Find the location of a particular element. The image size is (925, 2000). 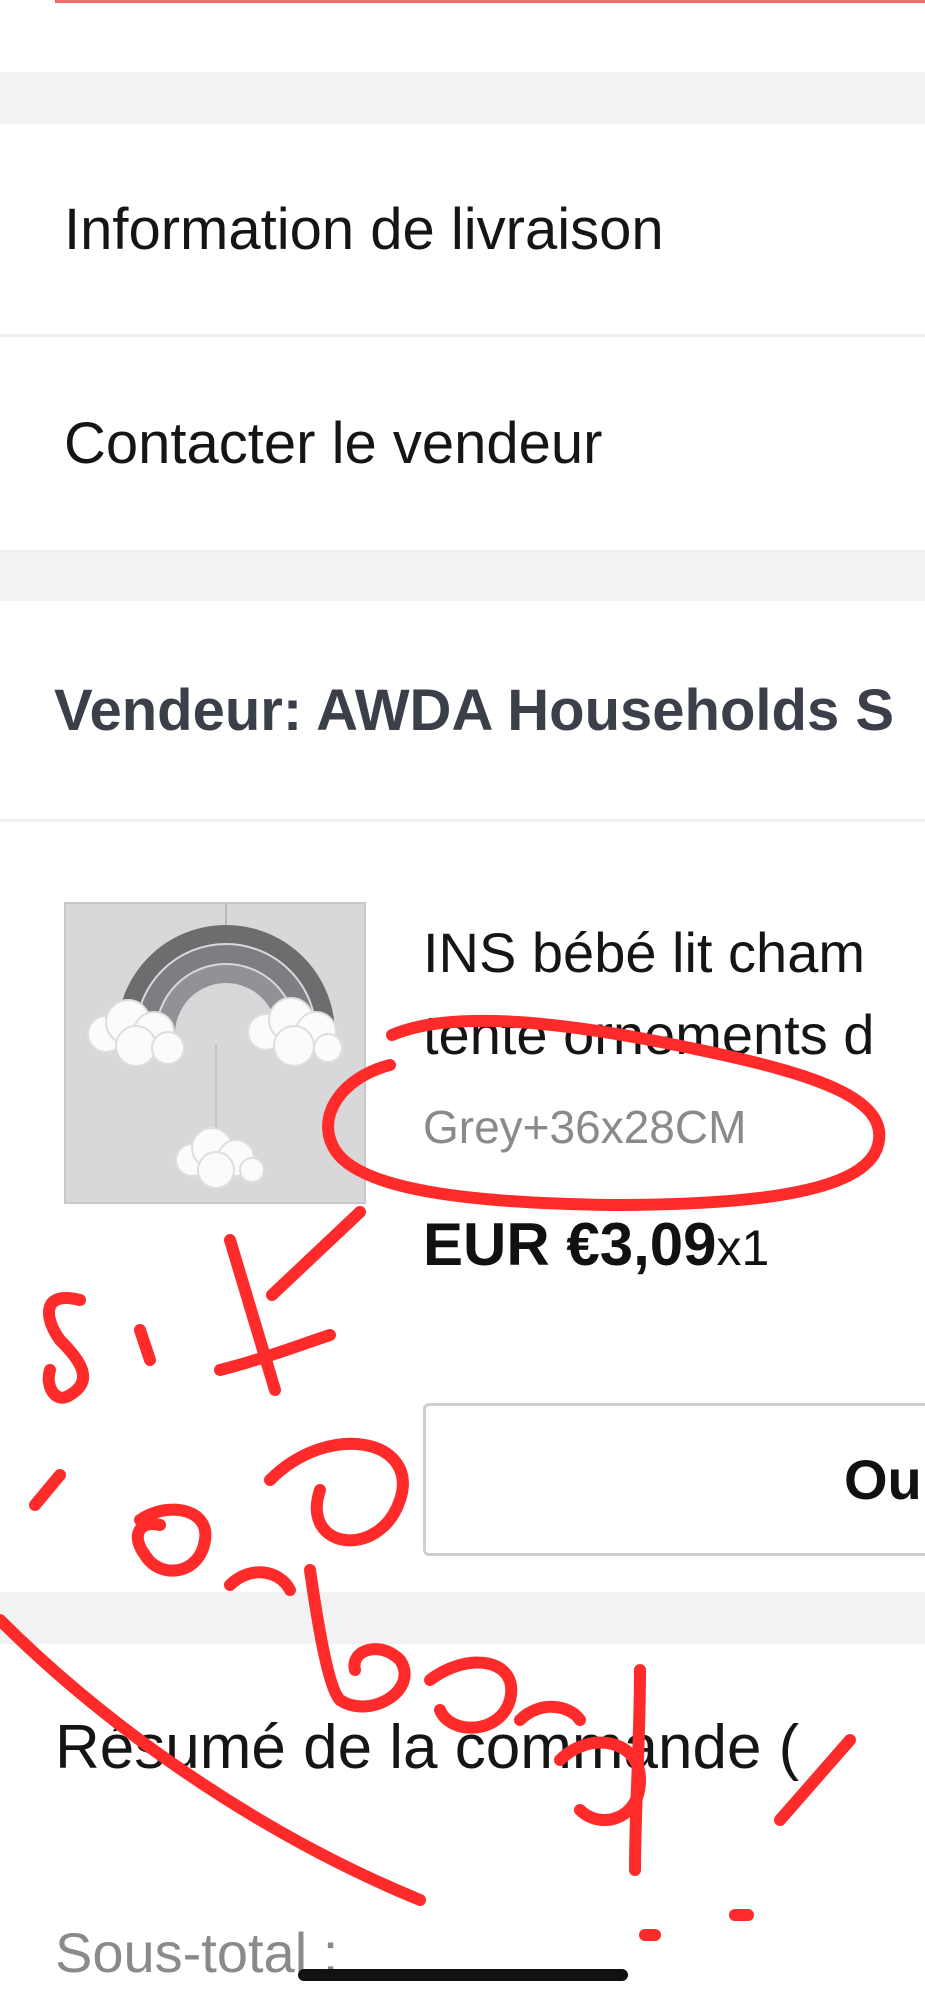

product-title-line: INS bébé lit cham is located at coordinates (644, 952).